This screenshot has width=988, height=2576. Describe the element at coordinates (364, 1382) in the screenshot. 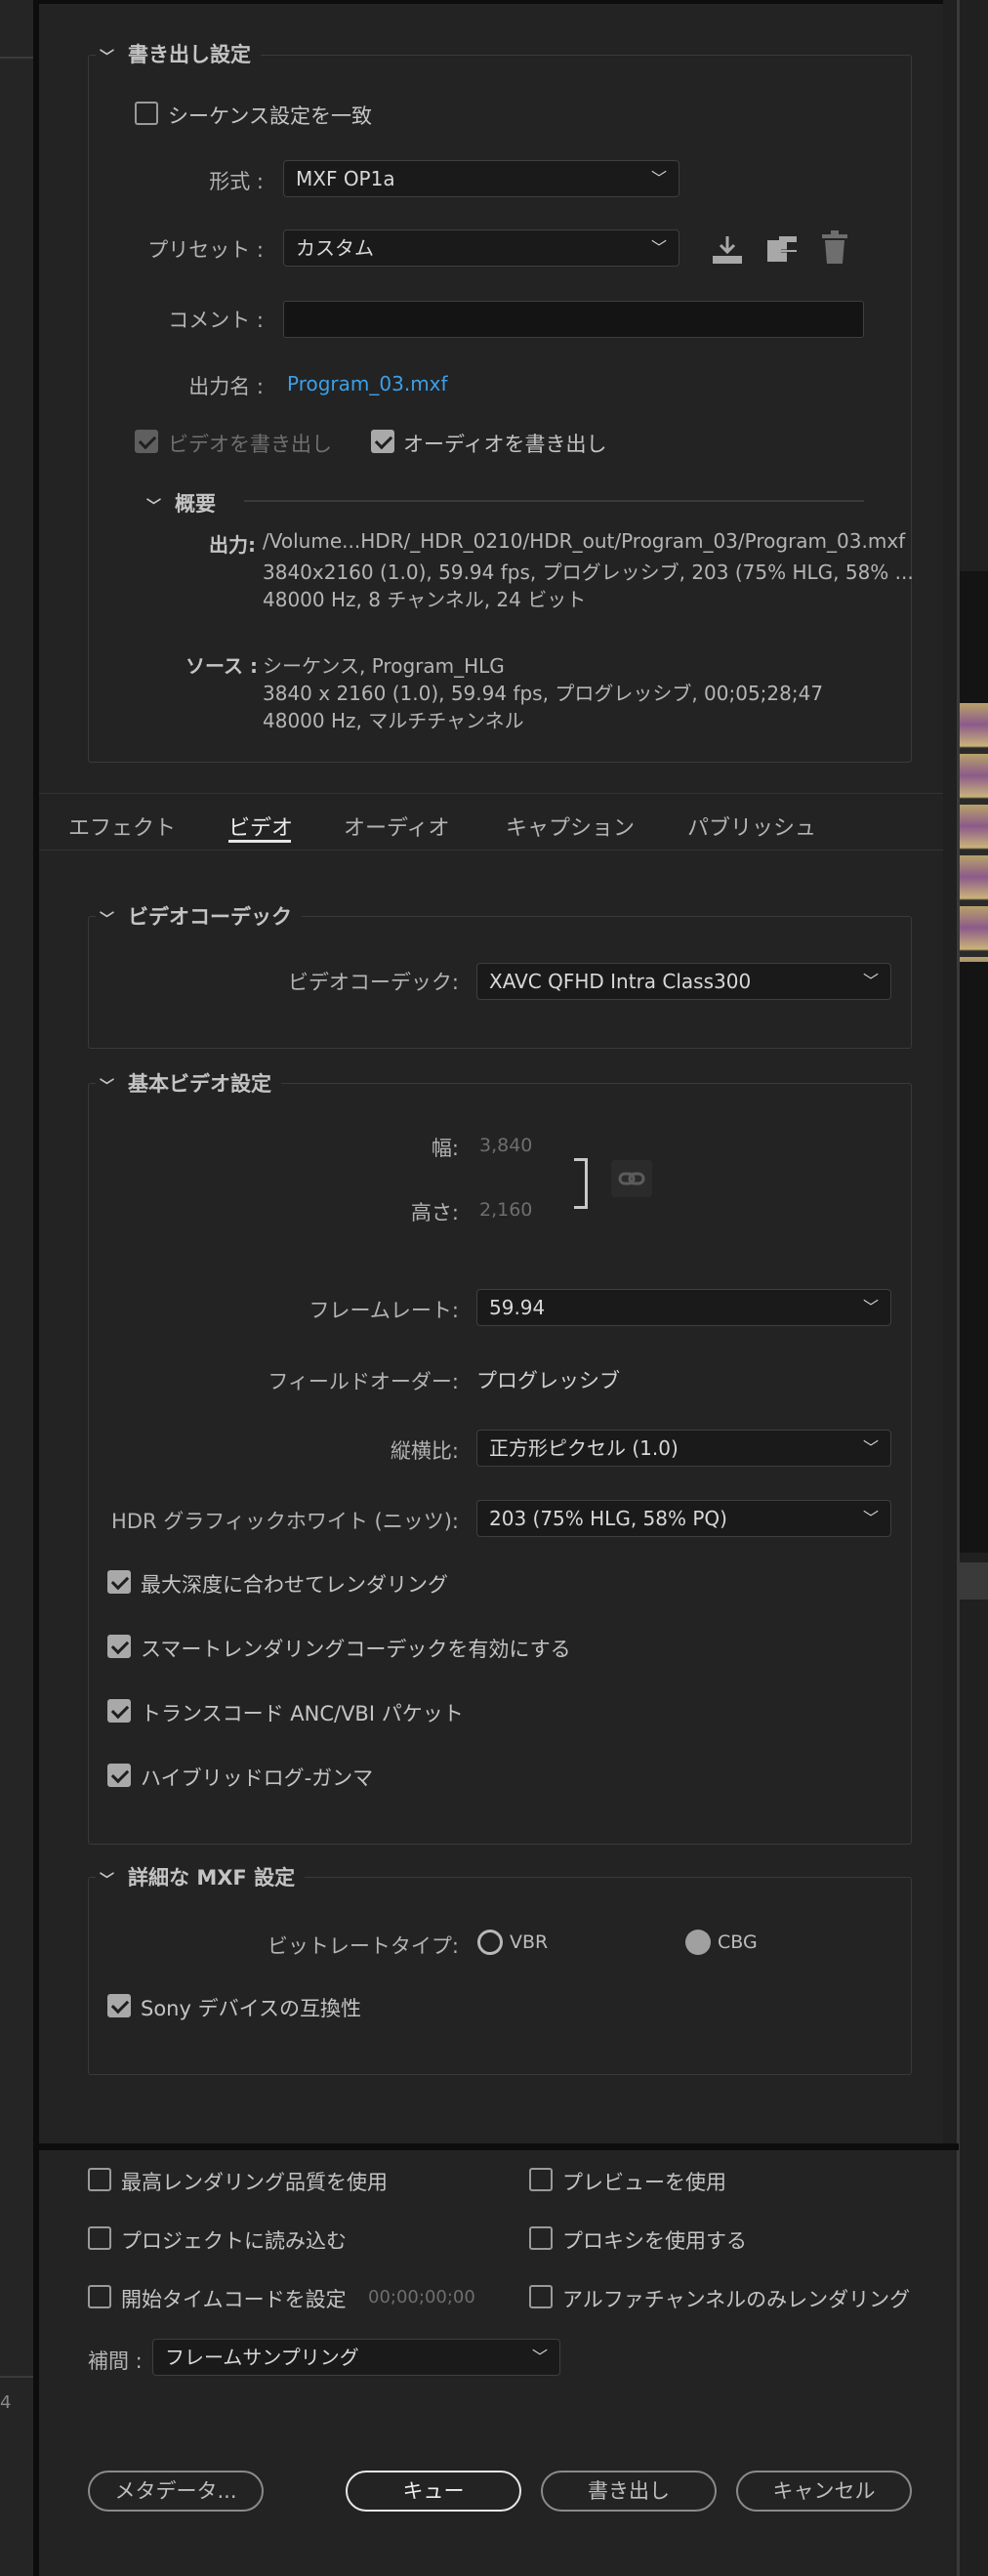

I see `field-order-label: フィールドオーダー:` at that location.